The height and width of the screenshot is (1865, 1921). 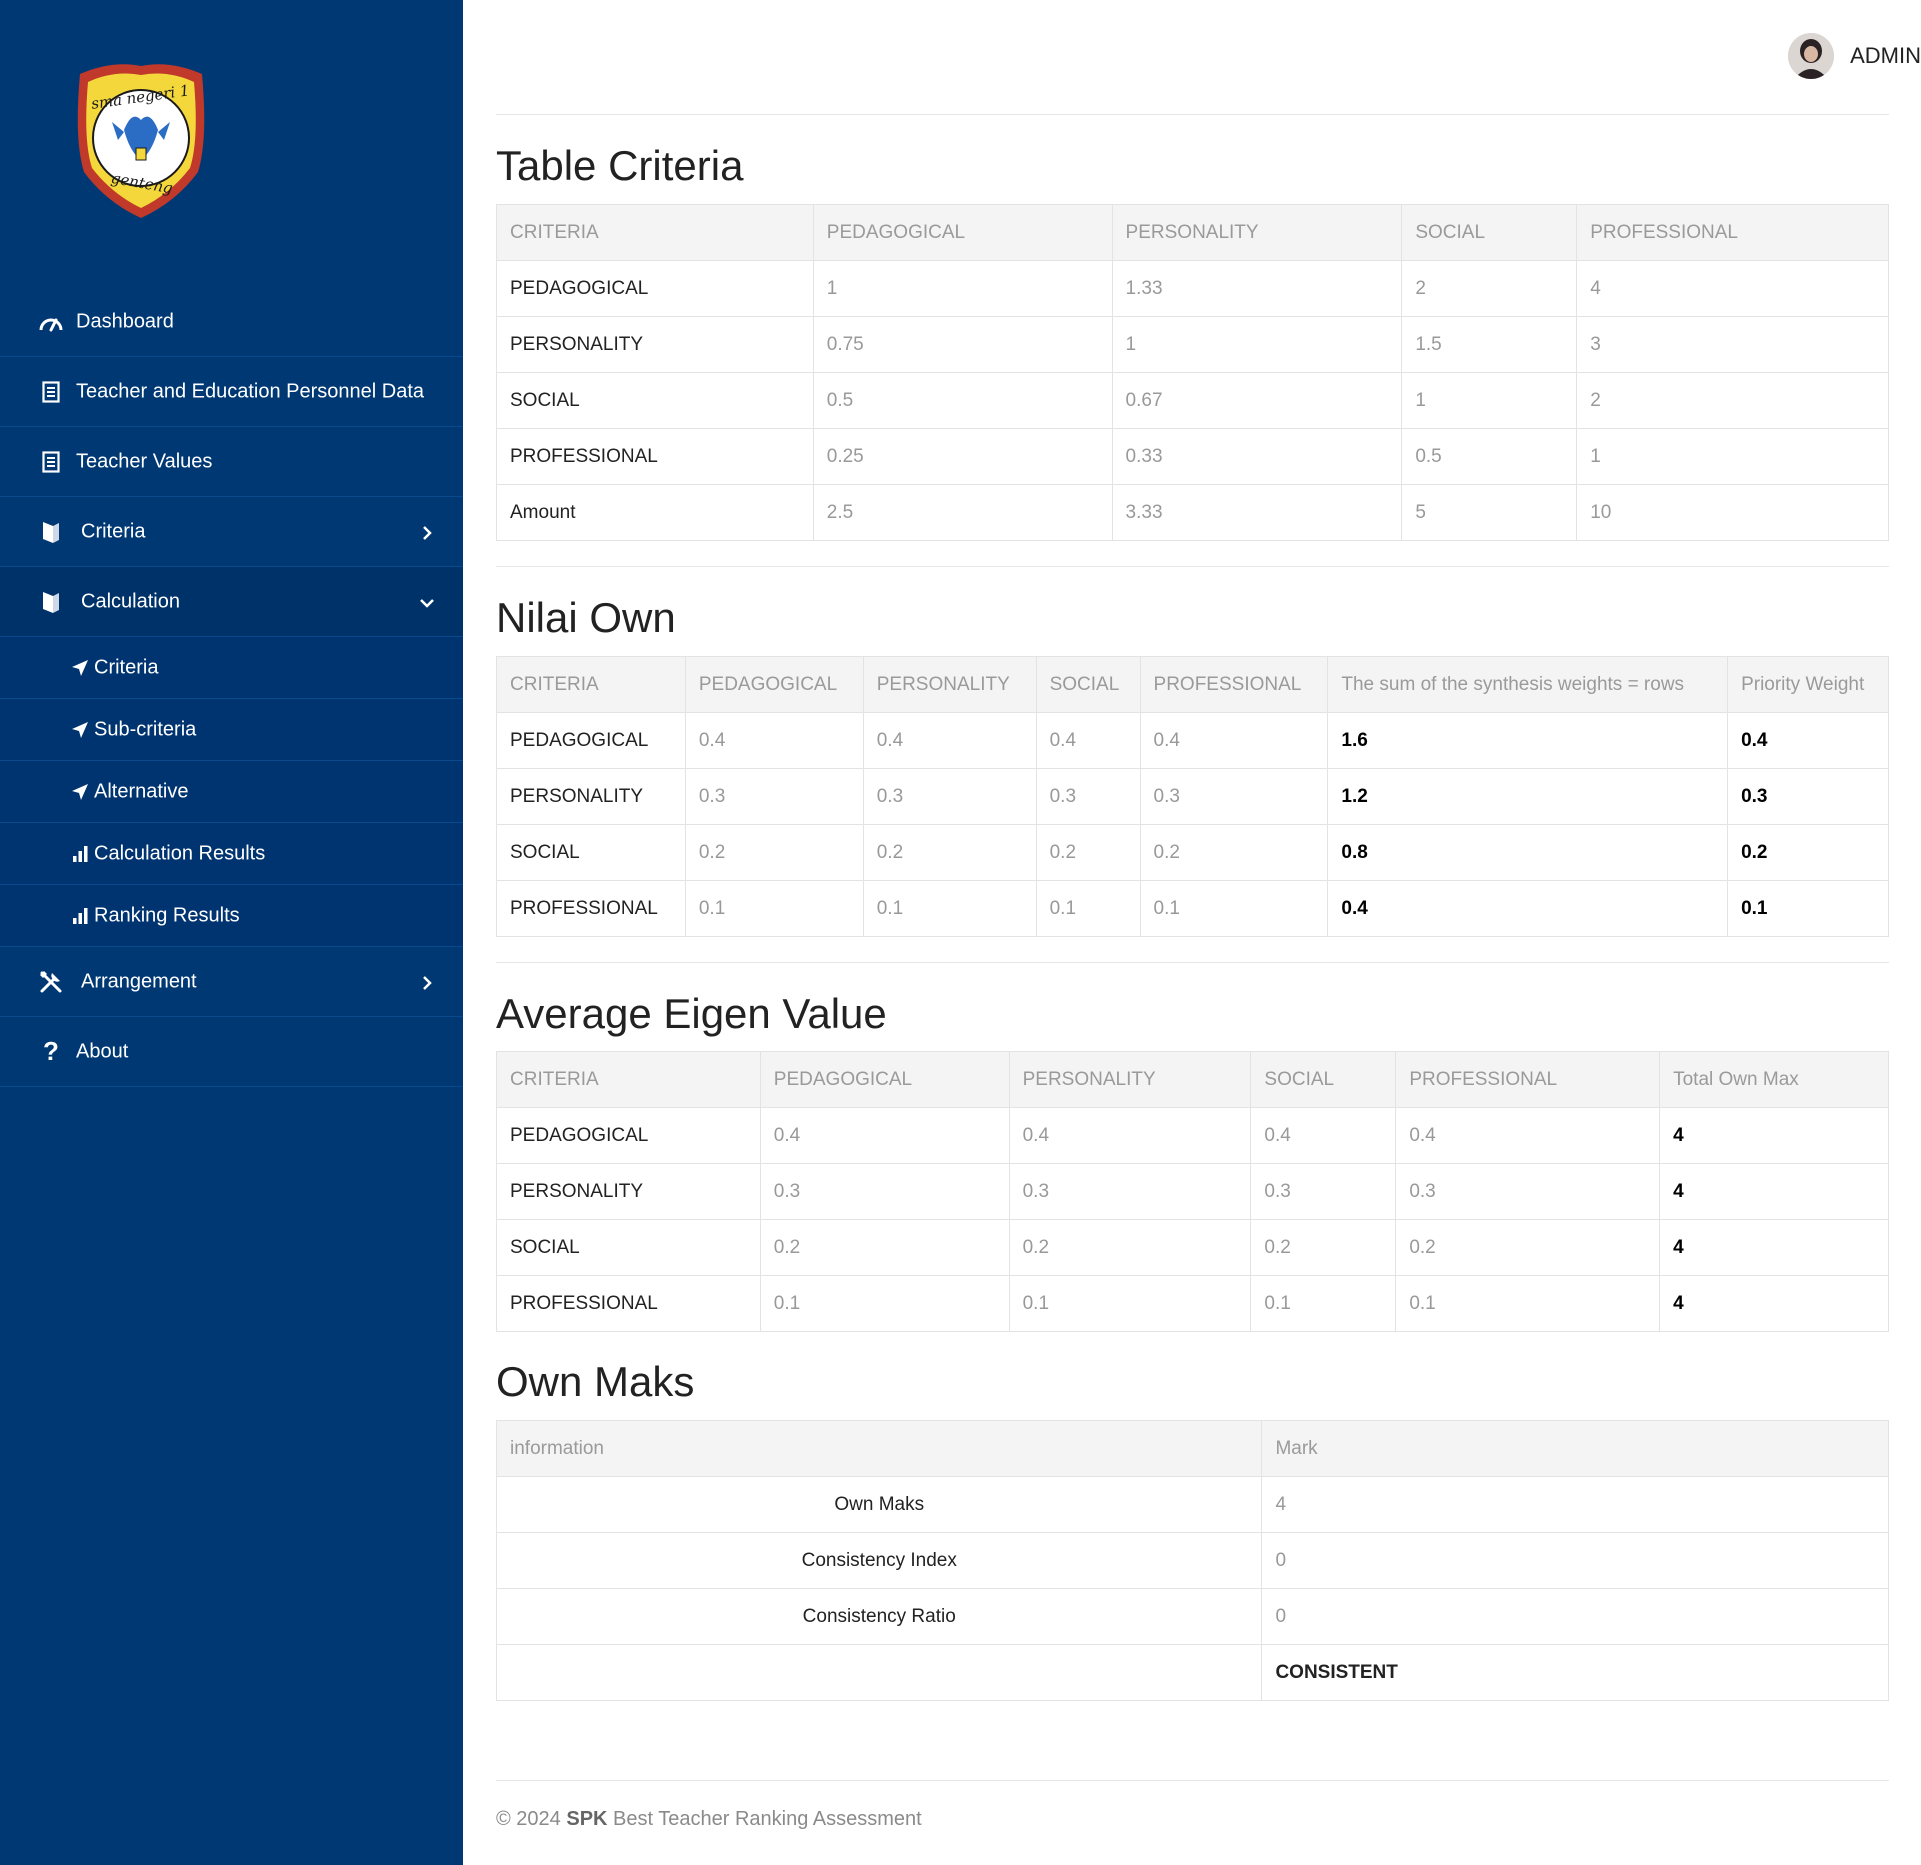 What do you see at coordinates (1811, 56) in the screenshot?
I see `avatar` at bounding box center [1811, 56].